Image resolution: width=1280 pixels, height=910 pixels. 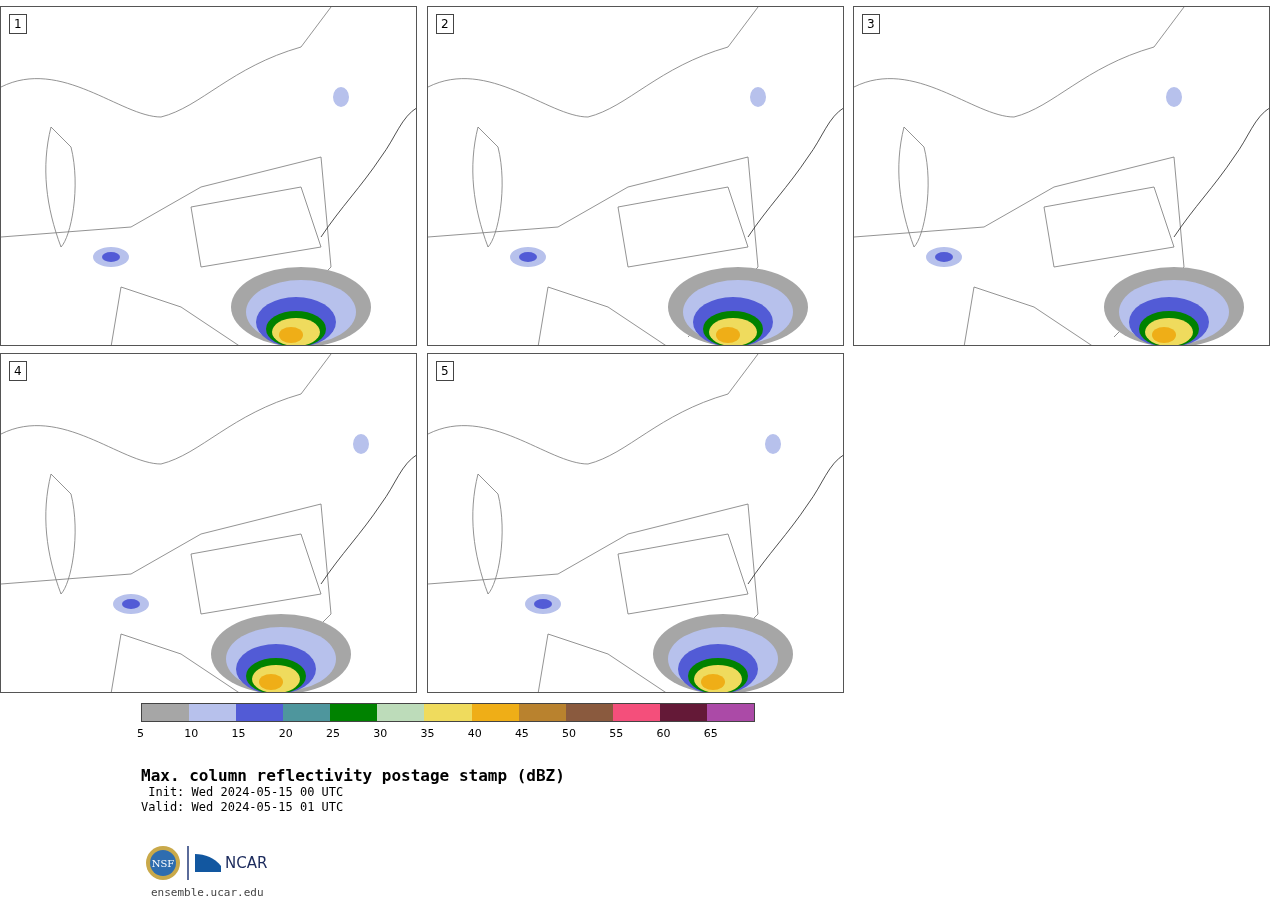 What do you see at coordinates (242, 807) in the screenshot?
I see `valid-time: Valid: Wed 2024-05-15 01 UTC` at bounding box center [242, 807].